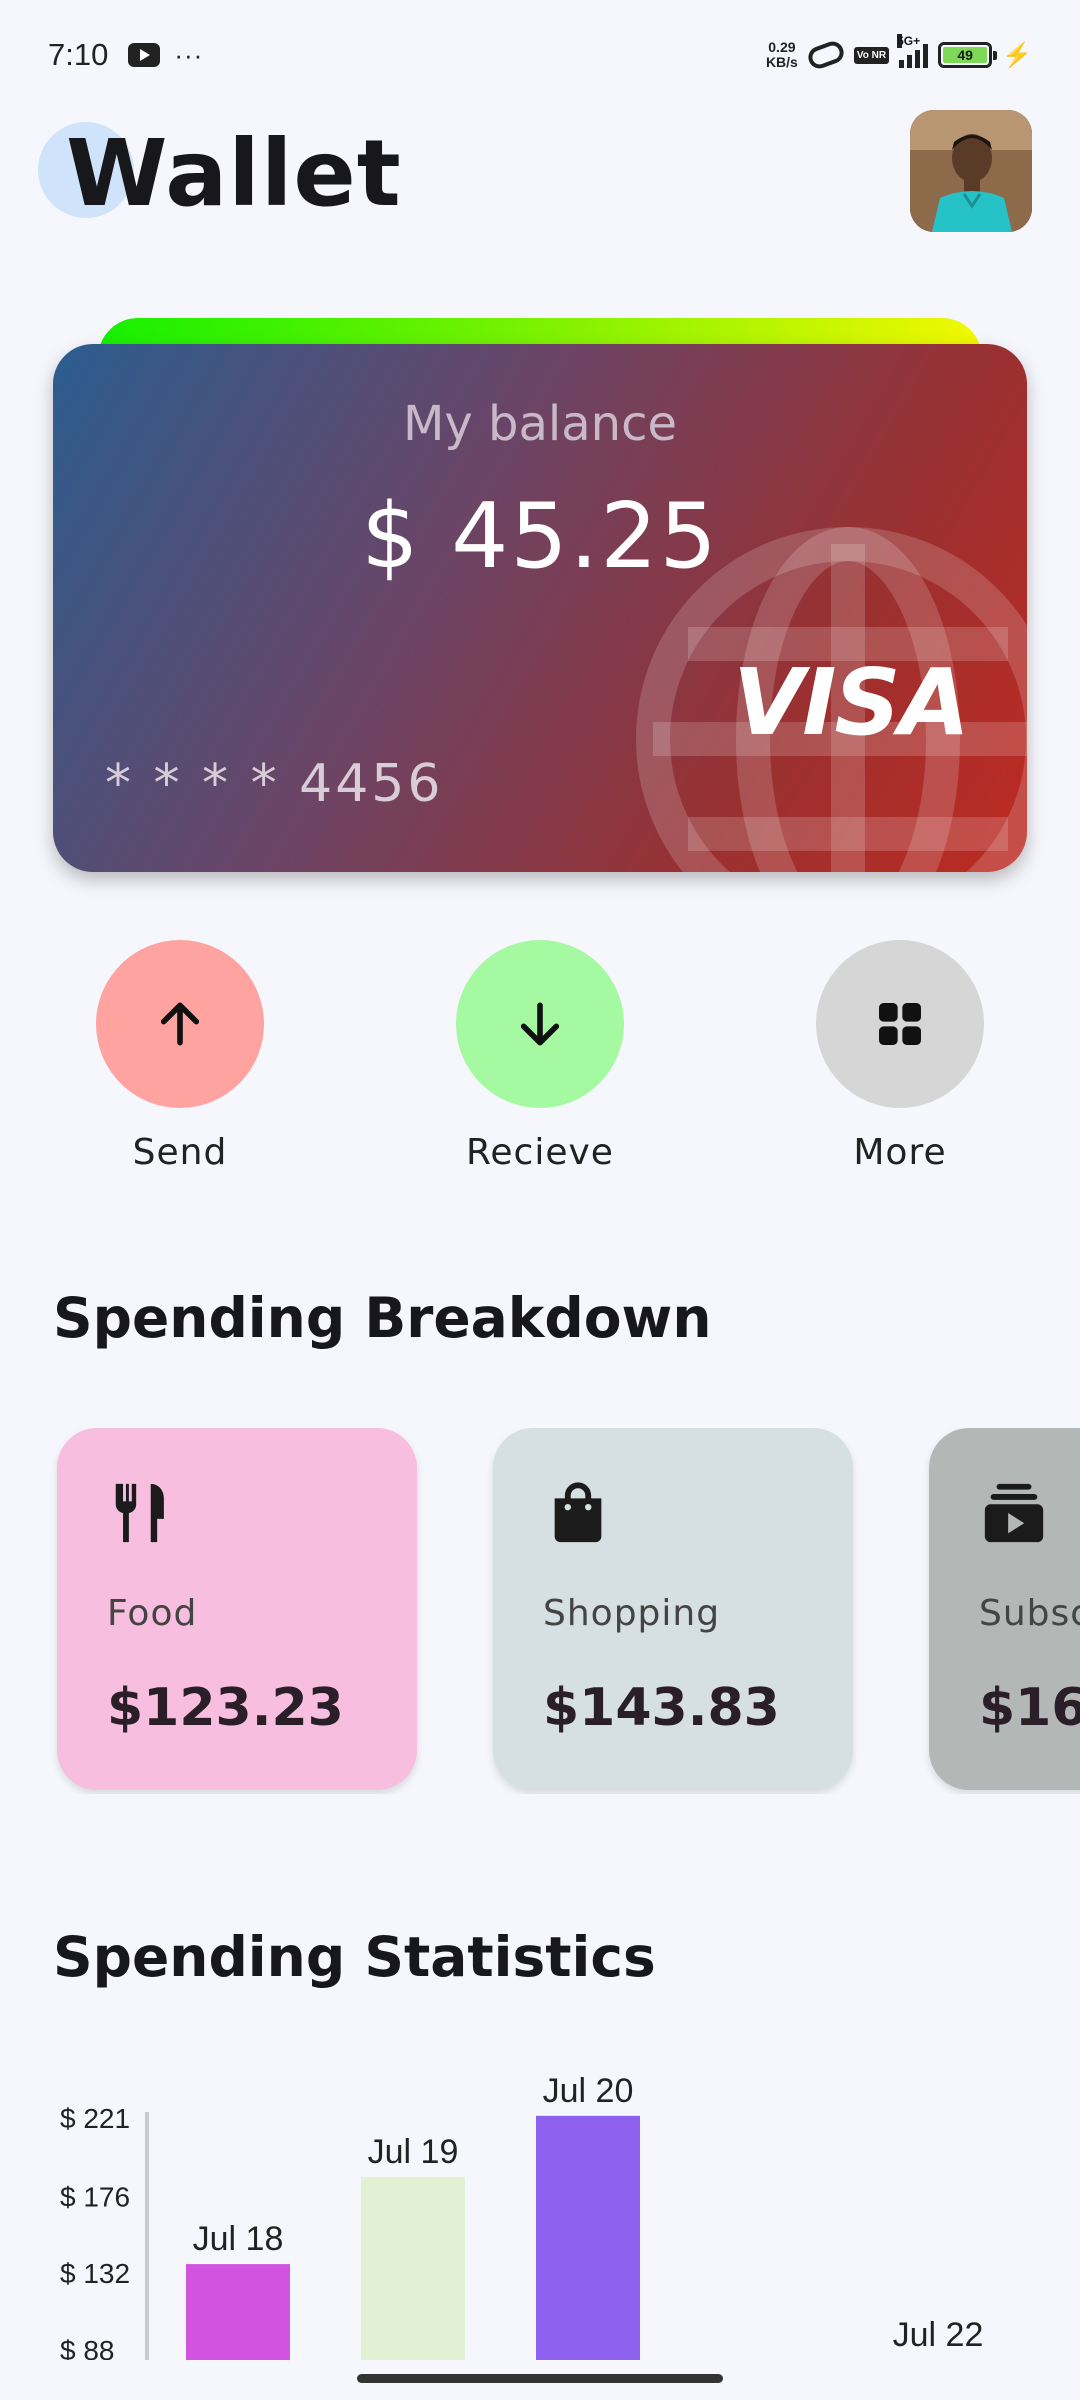 Image resolution: width=1080 pixels, height=2400 pixels. What do you see at coordinates (540, 536) in the screenshot?
I see `balance-amount: $ 45.25` at bounding box center [540, 536].